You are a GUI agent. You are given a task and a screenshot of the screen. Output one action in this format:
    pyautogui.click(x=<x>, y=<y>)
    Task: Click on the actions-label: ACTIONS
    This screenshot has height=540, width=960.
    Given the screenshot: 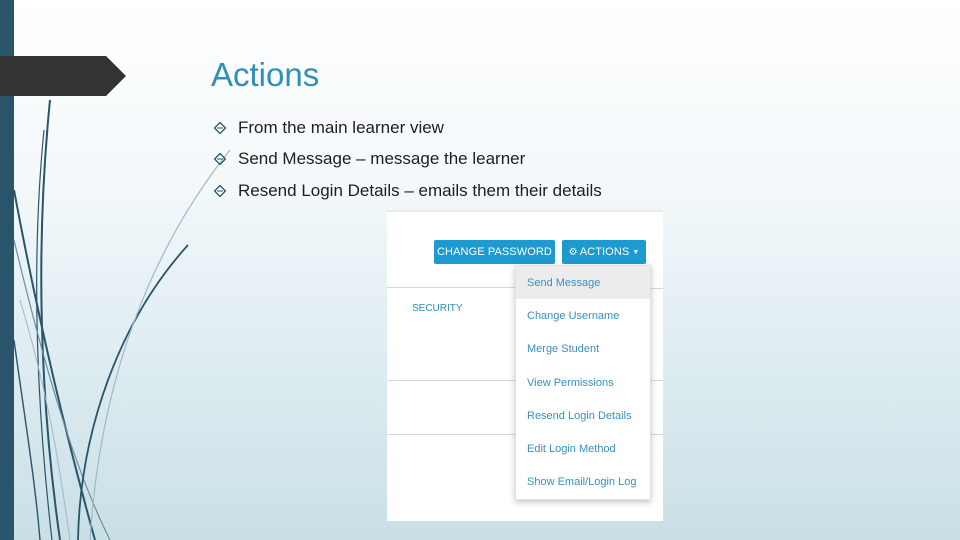 What is the action you would take?
    pyautogui.click(x=604, y=252)
    